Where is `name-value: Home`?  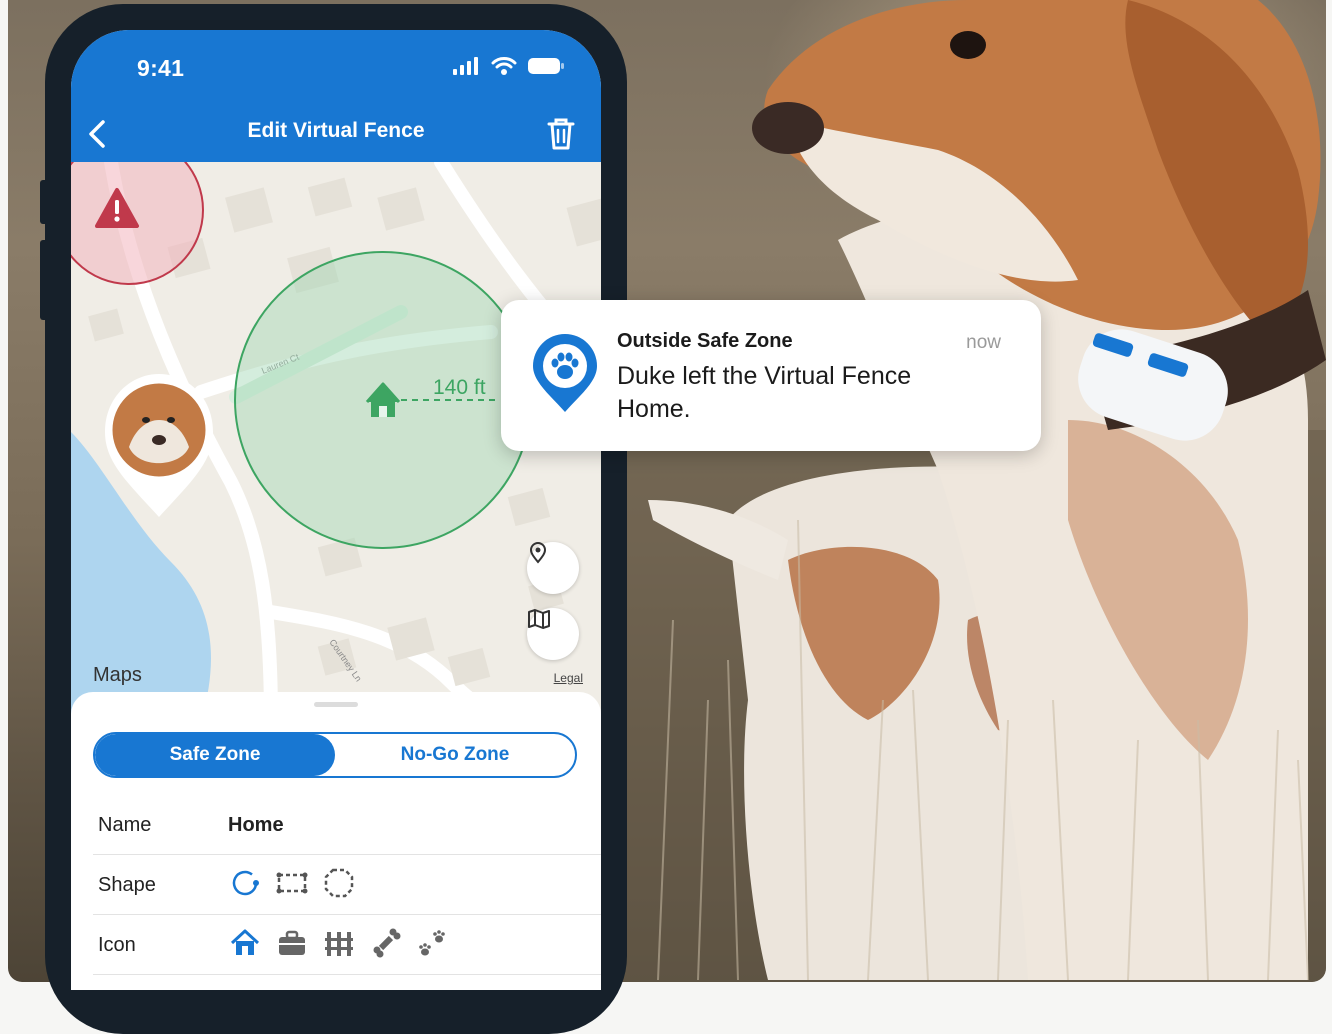 name-value: Home is located at coordinates (256, 825).